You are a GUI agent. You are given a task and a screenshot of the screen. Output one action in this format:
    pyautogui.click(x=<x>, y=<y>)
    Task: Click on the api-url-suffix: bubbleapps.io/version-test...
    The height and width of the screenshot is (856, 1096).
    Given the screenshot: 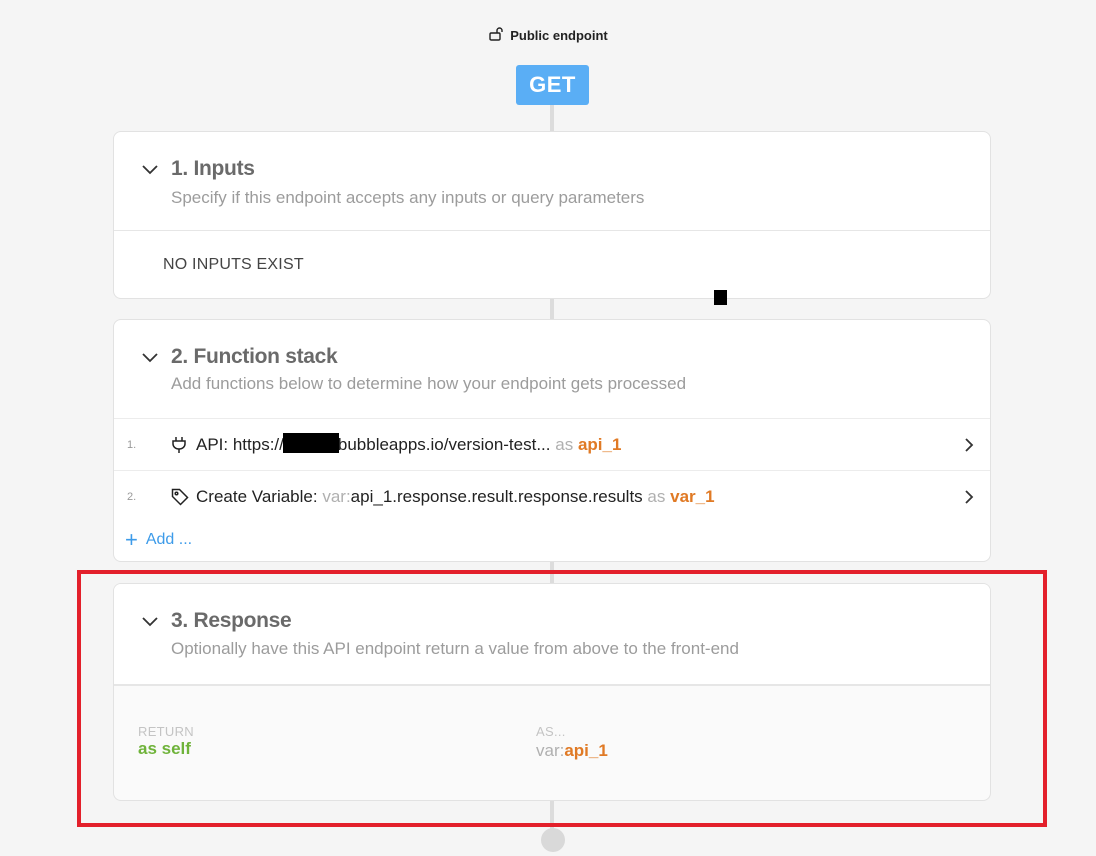 What is the action you would take?
    pyautogui.click(x=444, y=444)
    